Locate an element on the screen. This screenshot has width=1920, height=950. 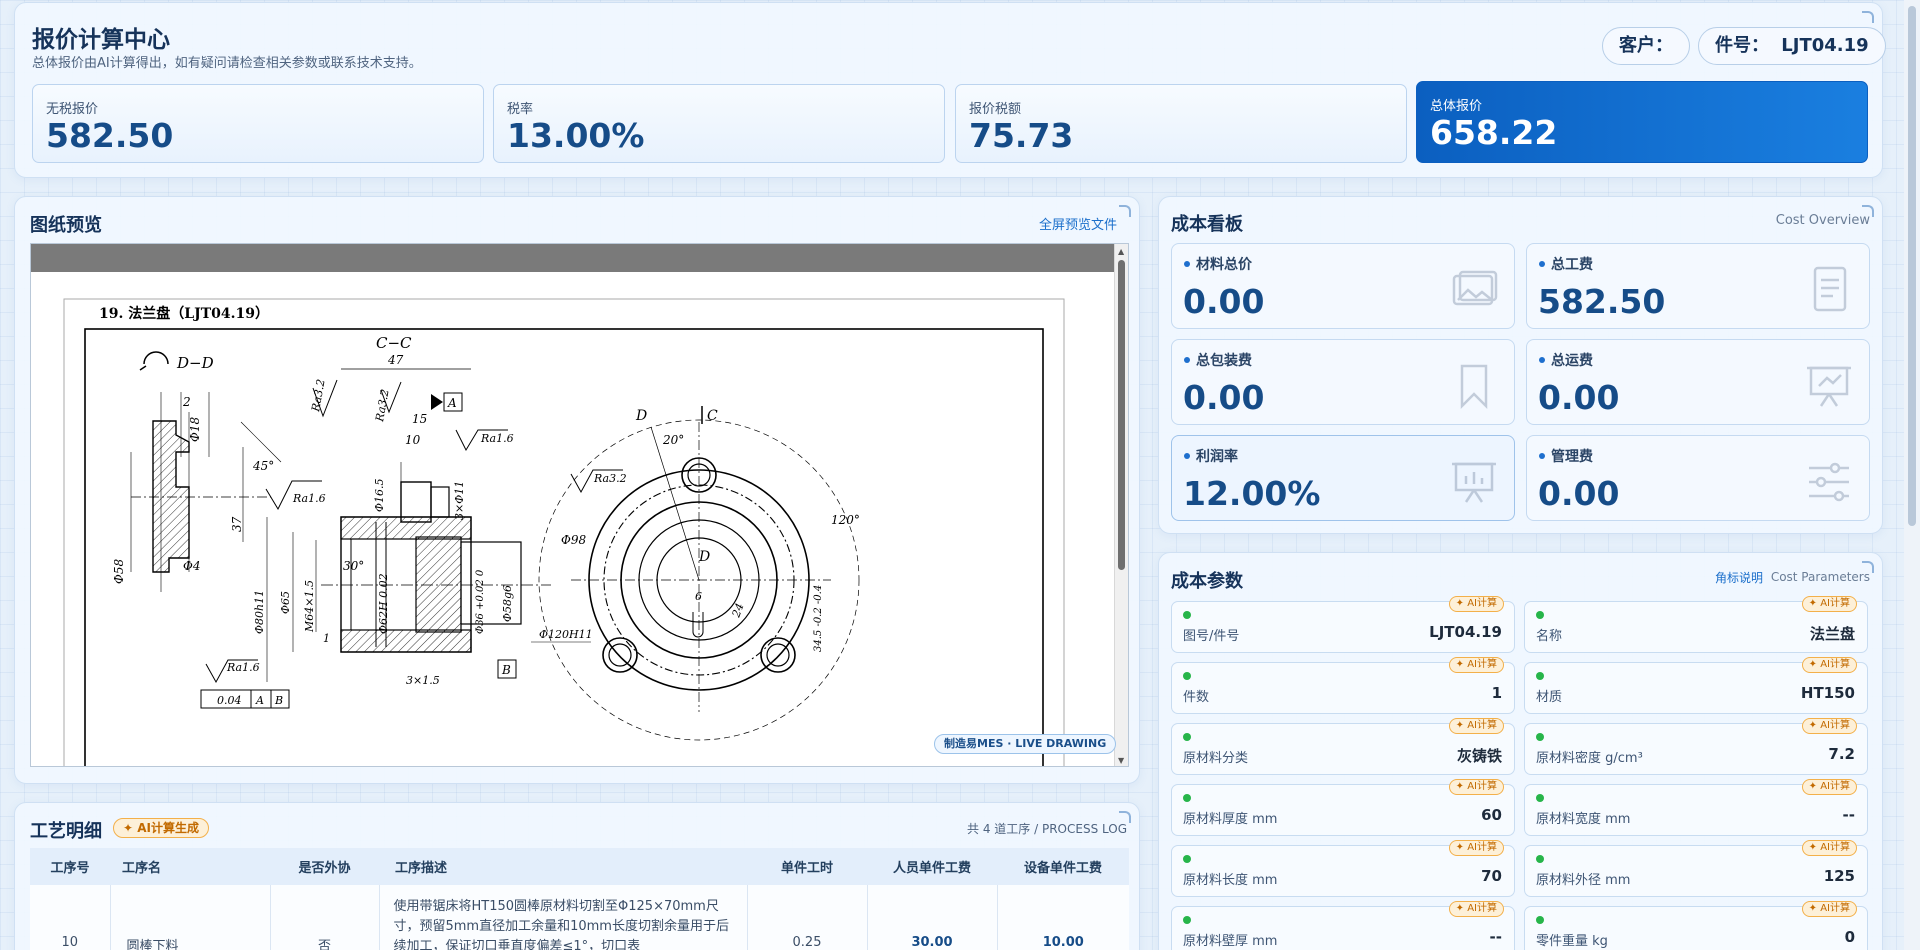
view-mark-c: C is located at coordinates (712, 416).